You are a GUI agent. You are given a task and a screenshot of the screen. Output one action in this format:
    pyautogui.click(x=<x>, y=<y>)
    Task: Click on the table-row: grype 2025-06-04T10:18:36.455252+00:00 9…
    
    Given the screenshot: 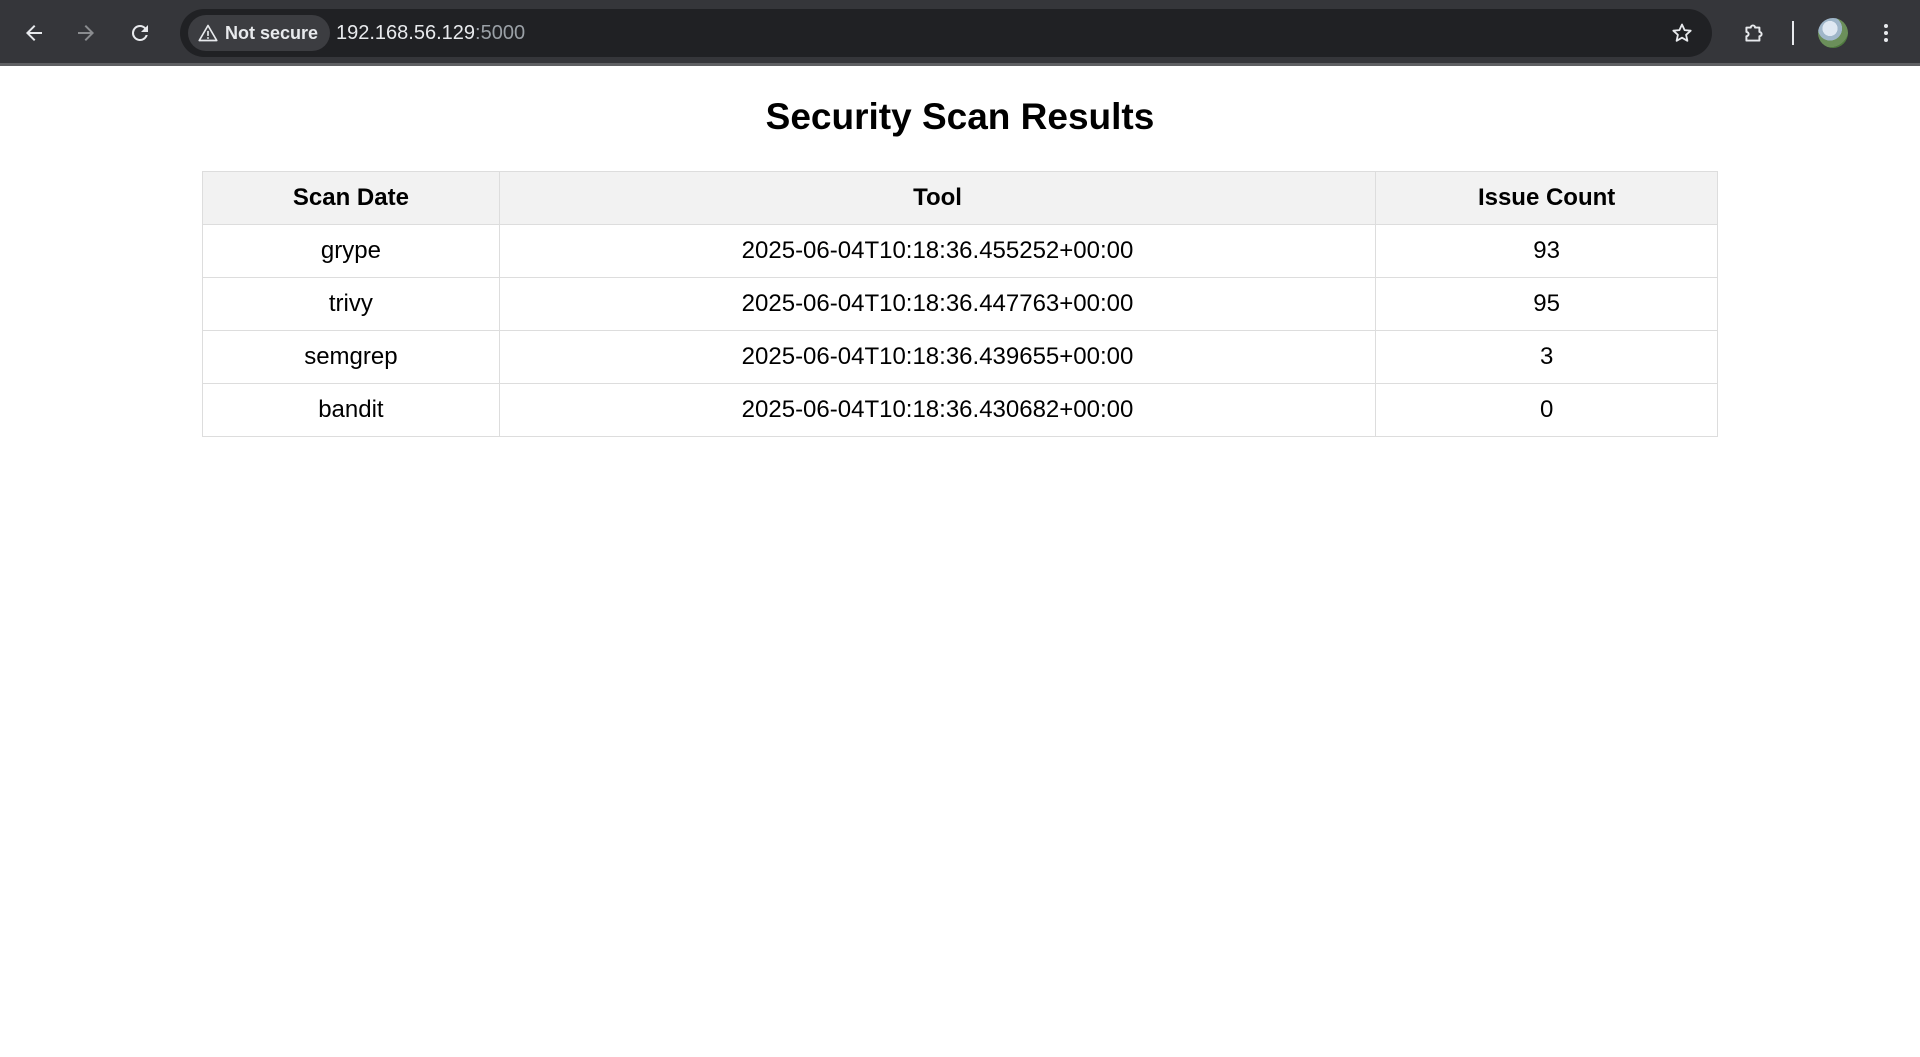 What is the action you would take?
    pyautogui.click(x=960, y=251)
    